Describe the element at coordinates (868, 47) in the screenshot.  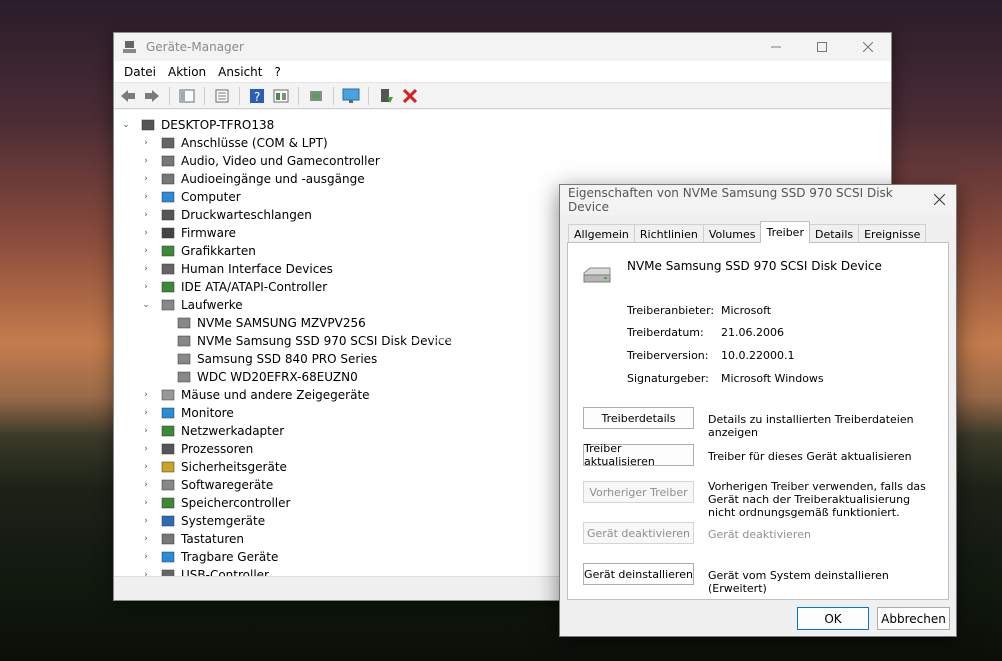
I see `close-button` at that location.